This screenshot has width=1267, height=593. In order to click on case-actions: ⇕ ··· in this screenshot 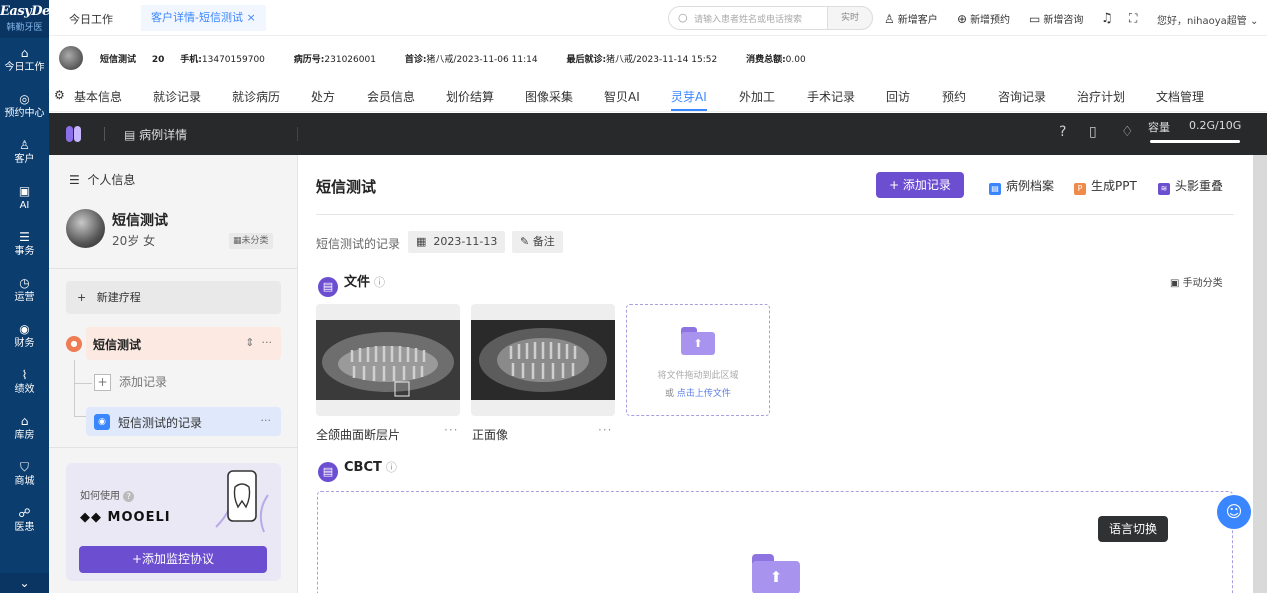, I will do `click(258, 342)`.